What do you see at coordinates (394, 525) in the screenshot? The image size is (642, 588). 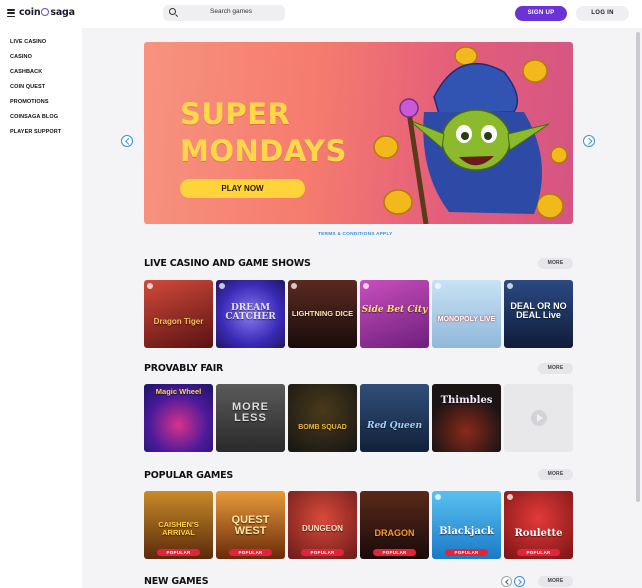 I see `game-tile: DRAGON POPULAR` at bounding box center [394, 525].